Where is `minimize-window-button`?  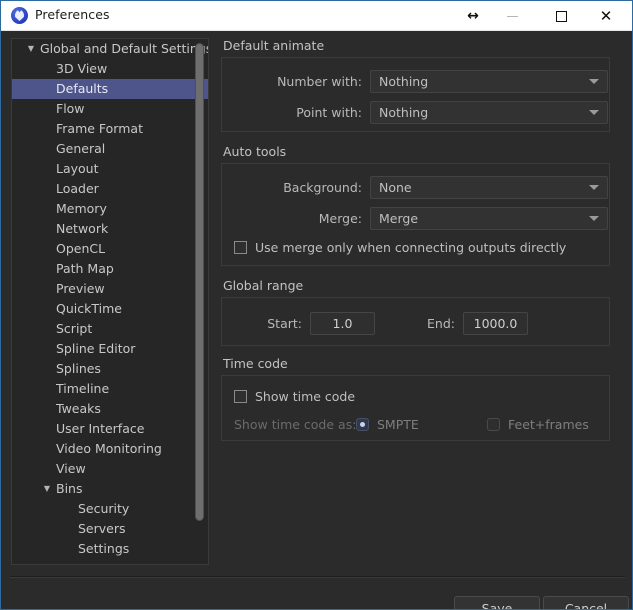 minimize-window-button is located at coordinates (512, 16).